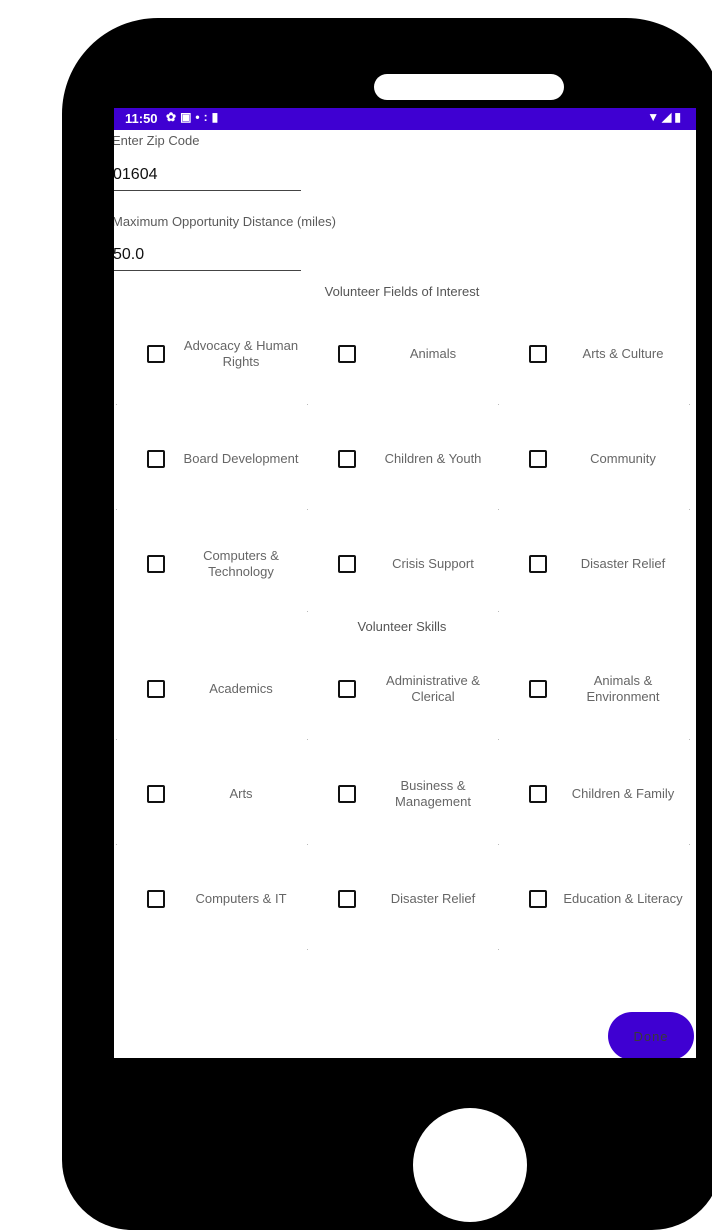 This screenshot has height=1232, width=712. I want to click on checkbox-arts, so click(156, 794).